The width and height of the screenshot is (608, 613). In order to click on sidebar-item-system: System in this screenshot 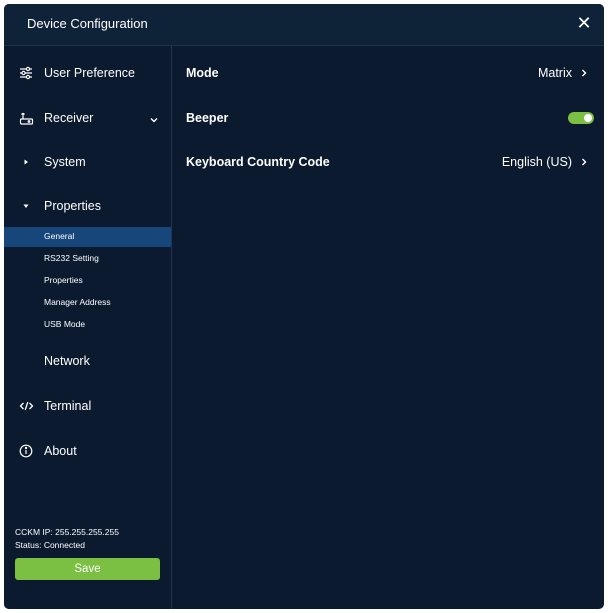, I will do `click(87, 162)`.